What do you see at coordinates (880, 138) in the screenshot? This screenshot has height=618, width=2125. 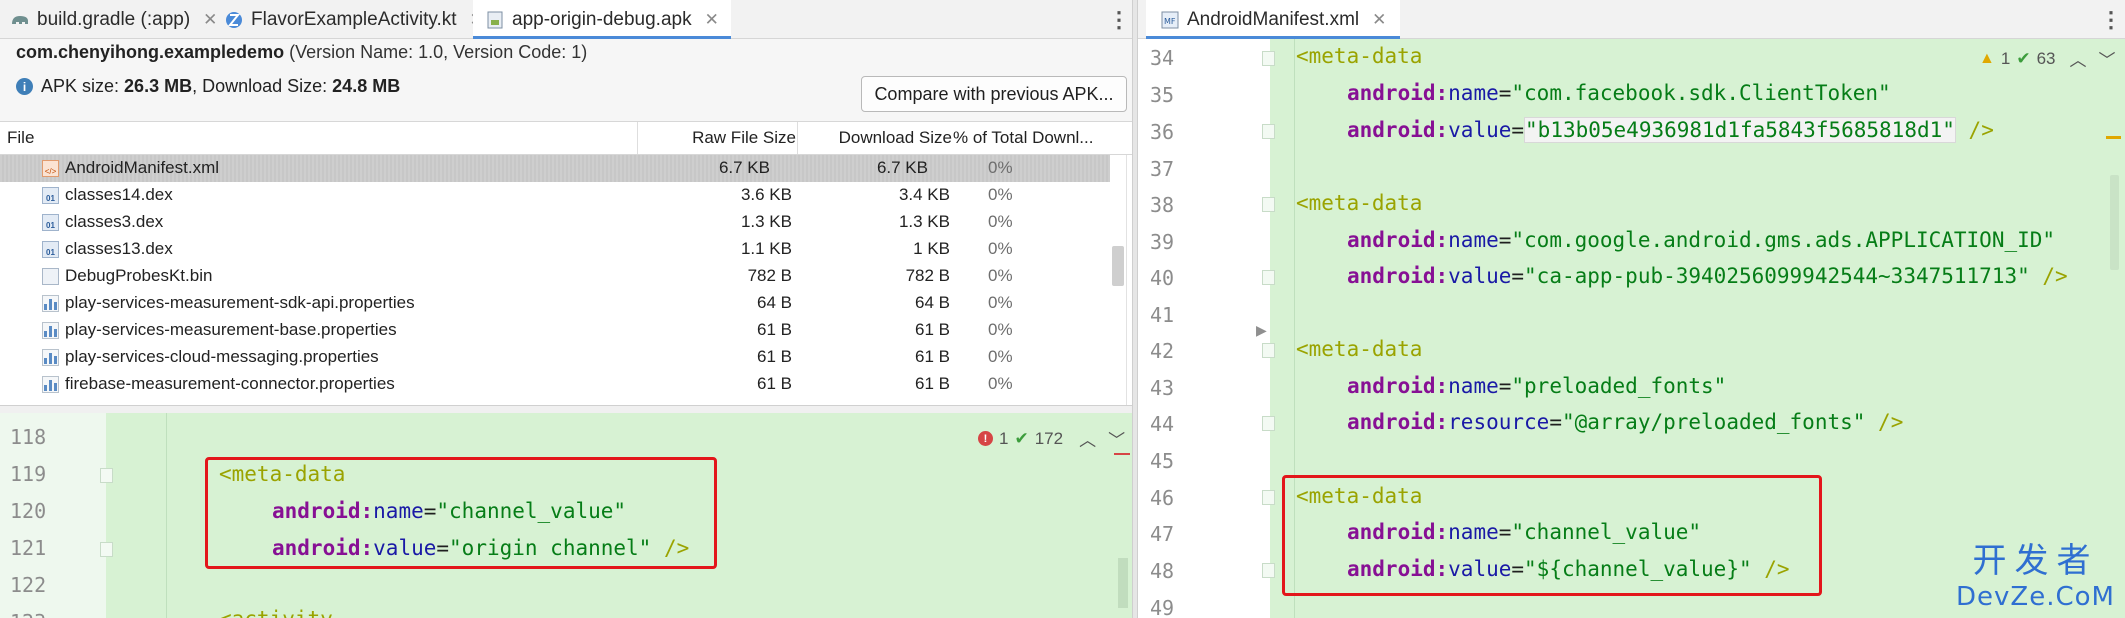 I see `column-header-download-size: Download Size` at bounding box center [880, 138].